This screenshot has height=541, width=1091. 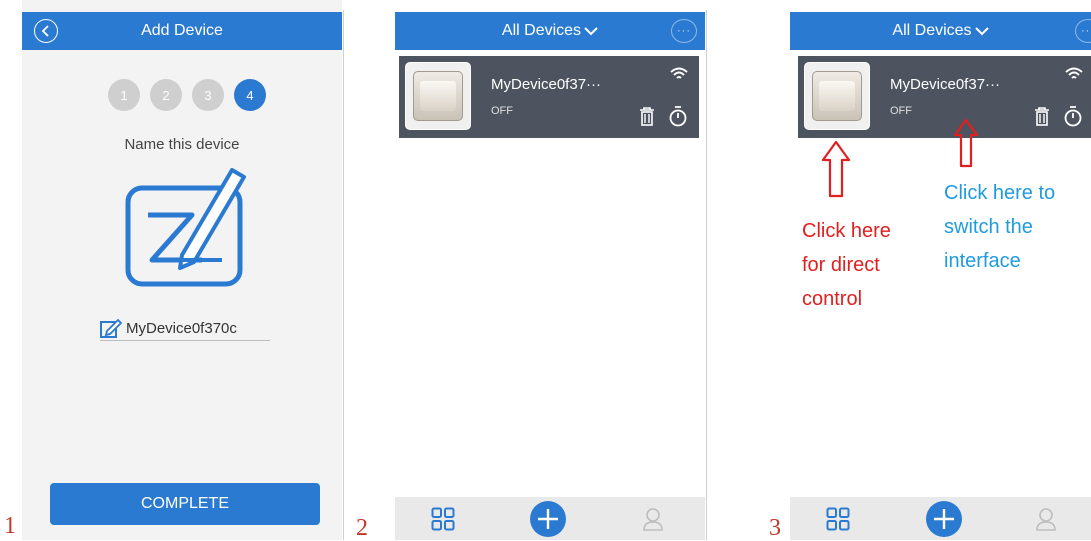 I want to click on name-device-icon, so click(x=185, y=227).